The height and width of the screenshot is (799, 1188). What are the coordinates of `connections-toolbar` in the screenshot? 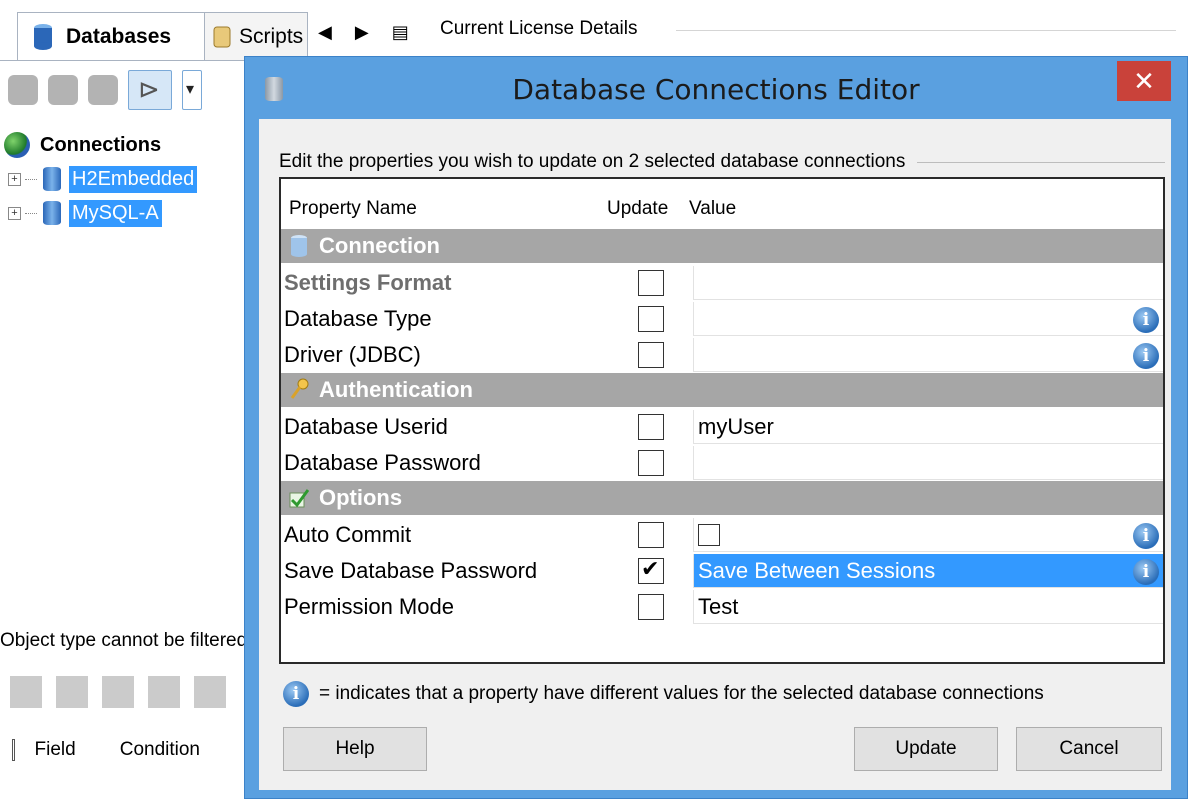 It's located at (105, 90).